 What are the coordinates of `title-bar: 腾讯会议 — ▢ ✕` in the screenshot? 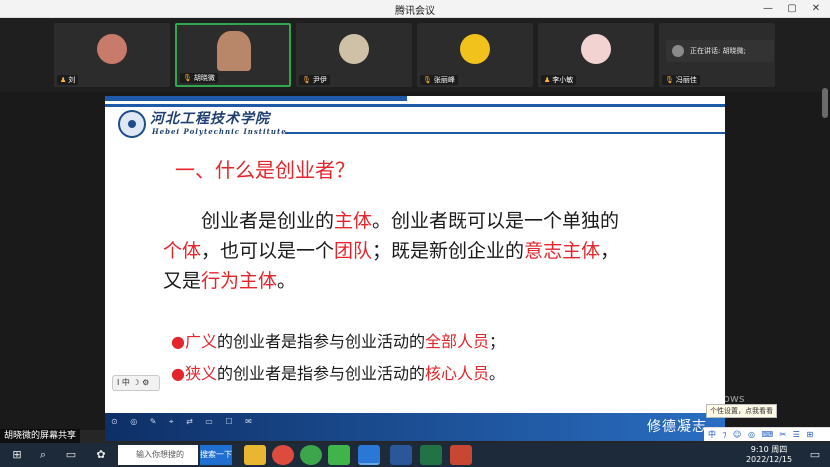 It's located at (415, 9).